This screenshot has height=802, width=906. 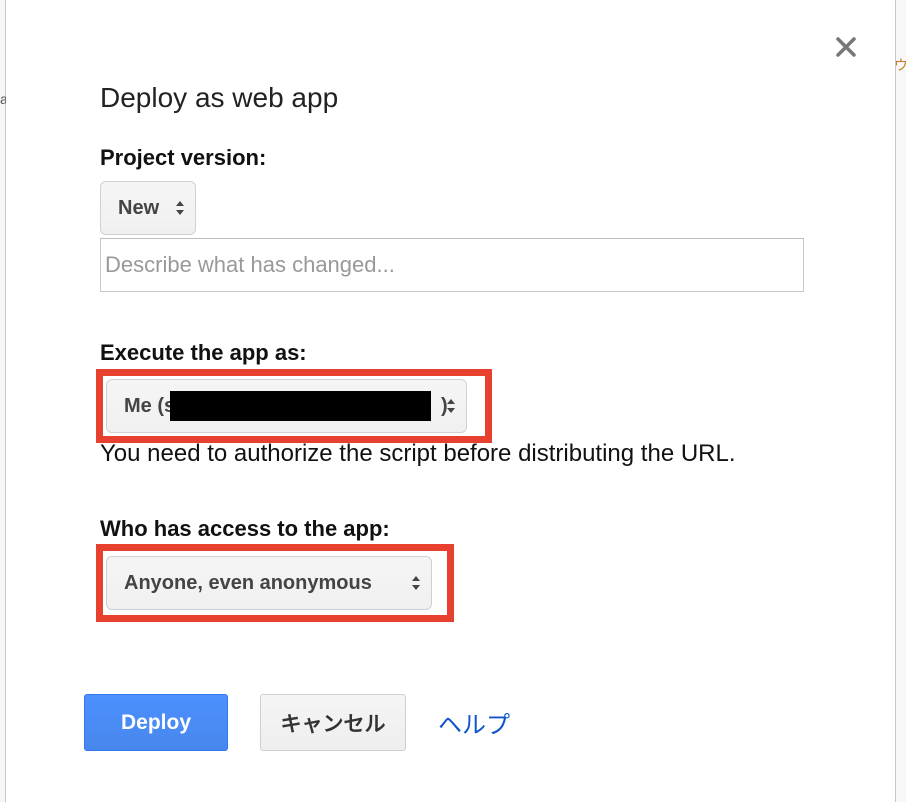 I want to click on close-icon, so click(x=846, y=47).